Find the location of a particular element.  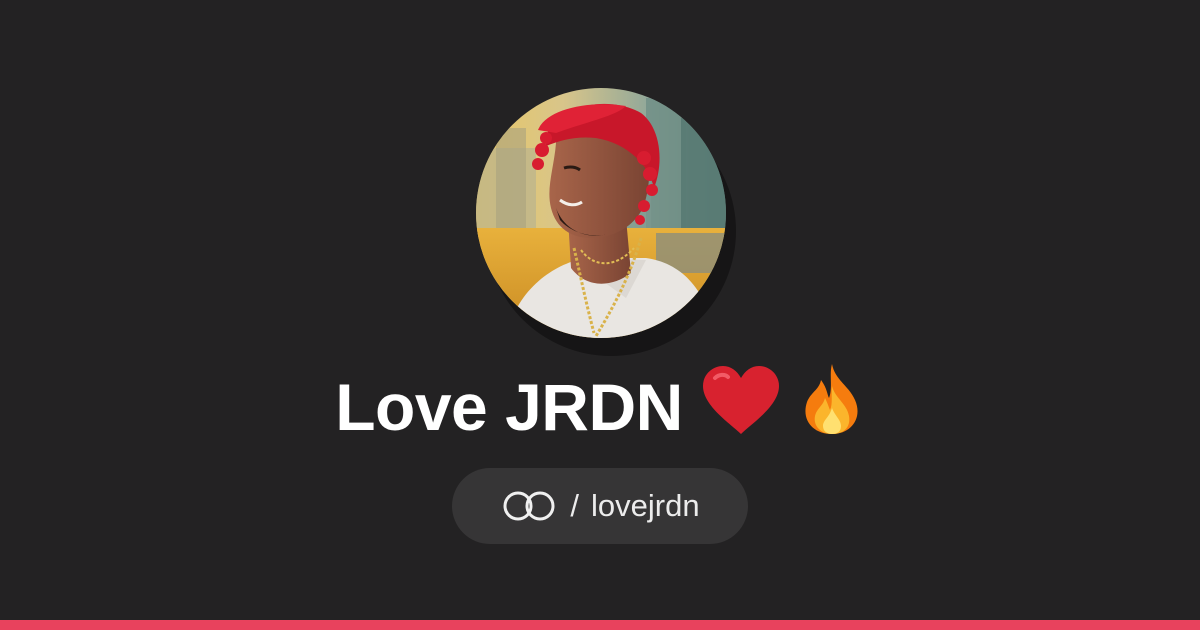

avatar is located at coordinates (601, 213).